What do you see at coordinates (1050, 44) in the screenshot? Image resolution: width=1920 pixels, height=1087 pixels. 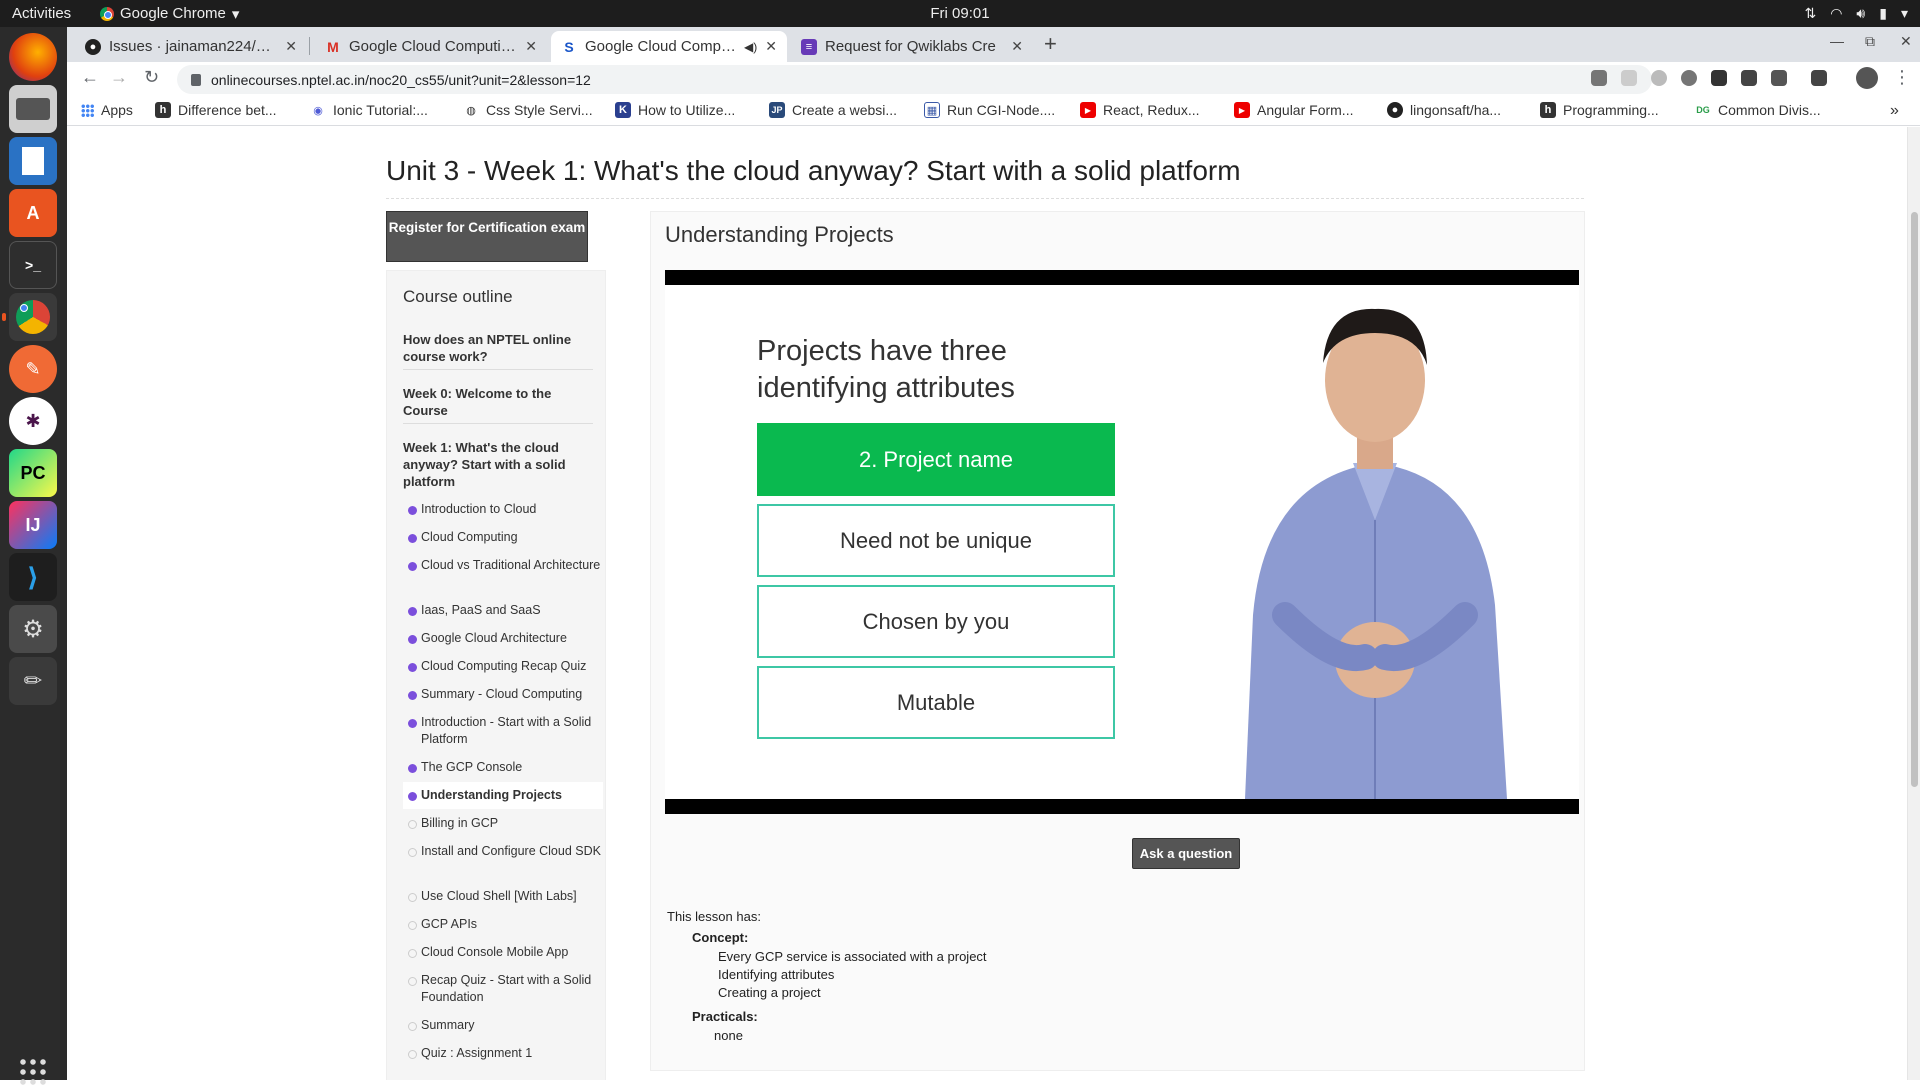 I see `new-tab-icon: +` at bounding box center [1050, 44].